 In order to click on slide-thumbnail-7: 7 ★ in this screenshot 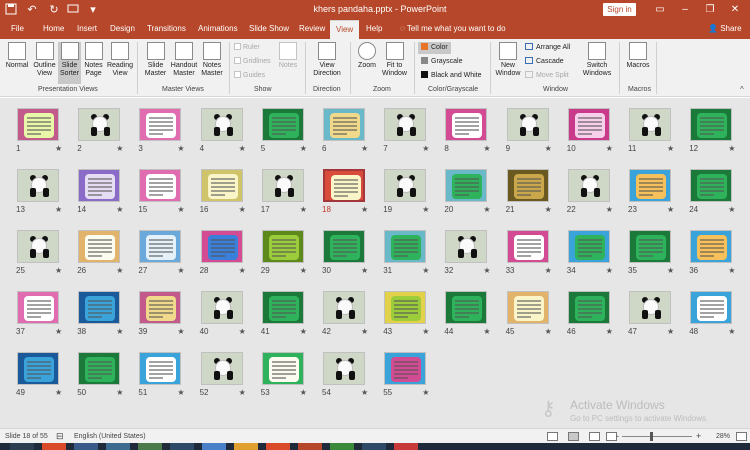, I will do `click(406, 137)`.